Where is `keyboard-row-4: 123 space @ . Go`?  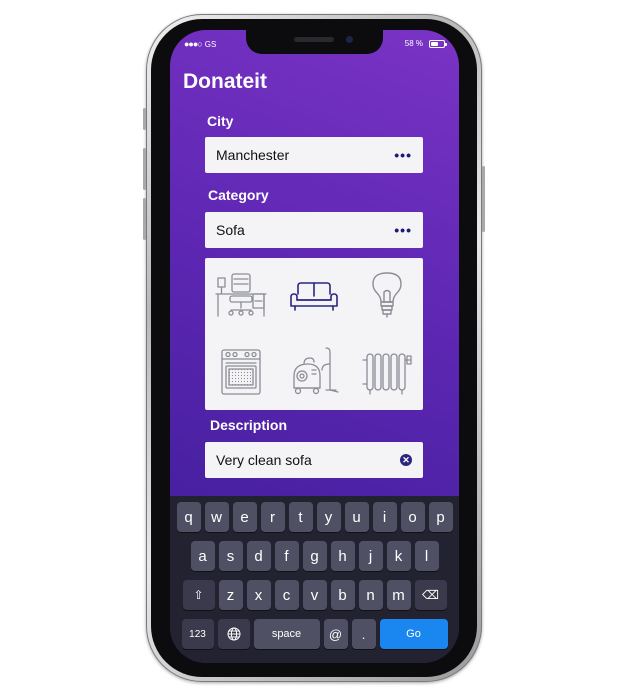
keyboard-row-4: 123 space @ . Go is located at coordinates (314, 634).